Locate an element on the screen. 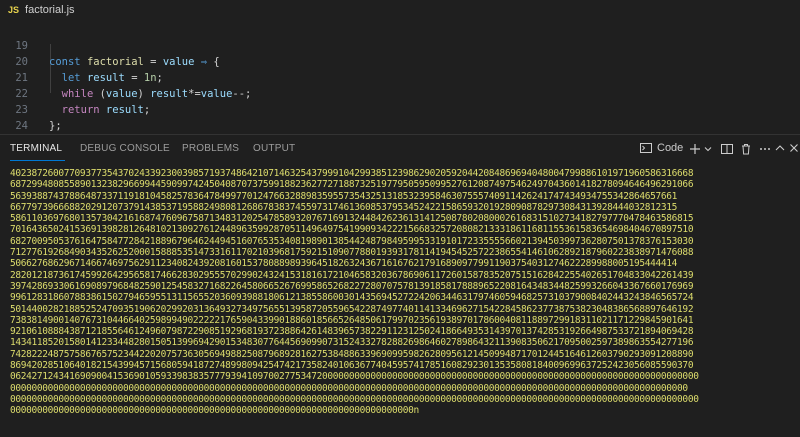 The height and width of the screenshot is (437, 800). tab-problems: PROBLEMS is located at coordinates (210, 148).